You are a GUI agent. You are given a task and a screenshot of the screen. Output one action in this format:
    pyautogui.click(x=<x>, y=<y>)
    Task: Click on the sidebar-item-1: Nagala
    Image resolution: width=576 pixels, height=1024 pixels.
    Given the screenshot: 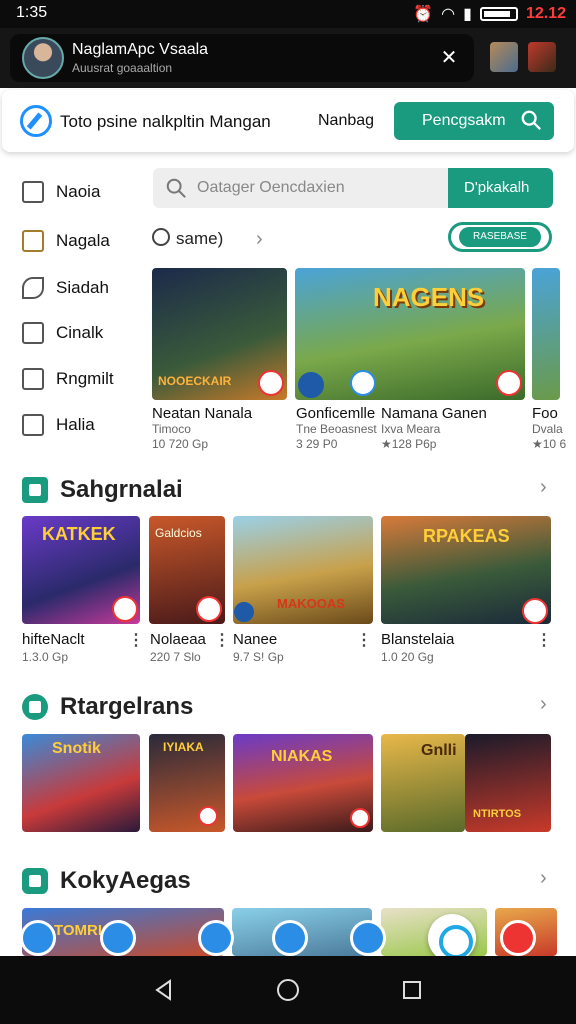 What is the action you would take?
    pyautogui.click(x=77, y=242)
    